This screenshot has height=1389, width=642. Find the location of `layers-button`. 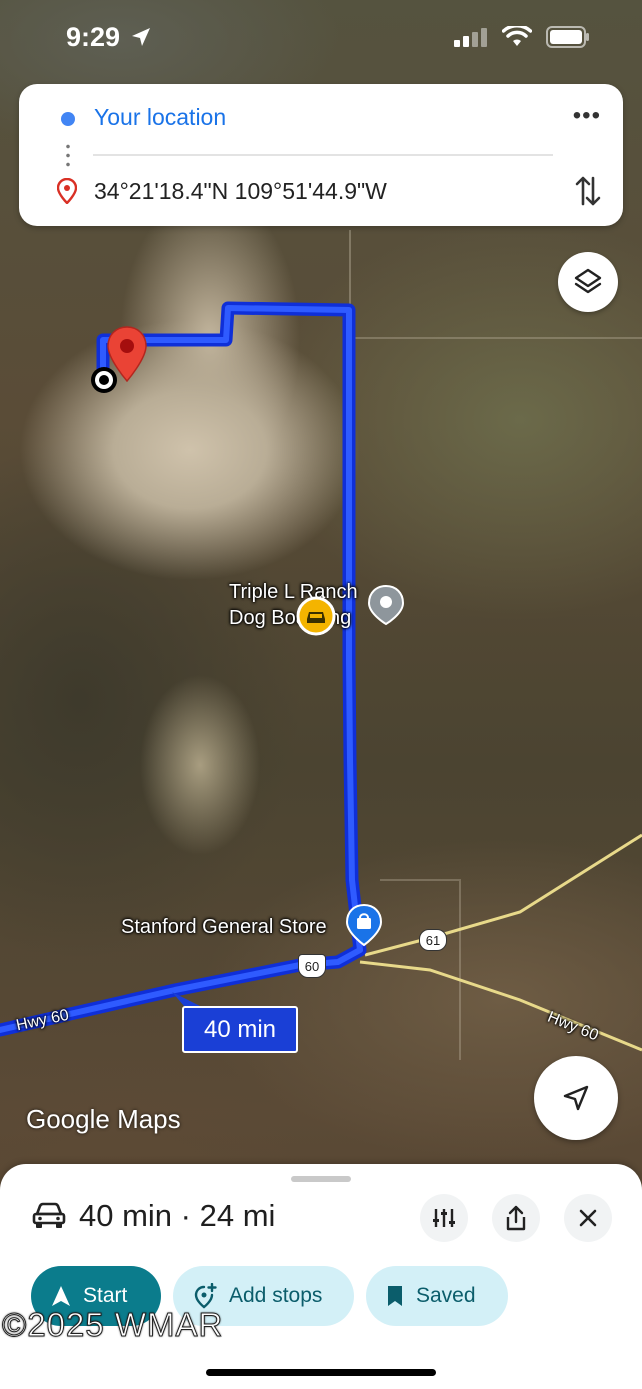

layers-button is located at coordinates (588, 282).